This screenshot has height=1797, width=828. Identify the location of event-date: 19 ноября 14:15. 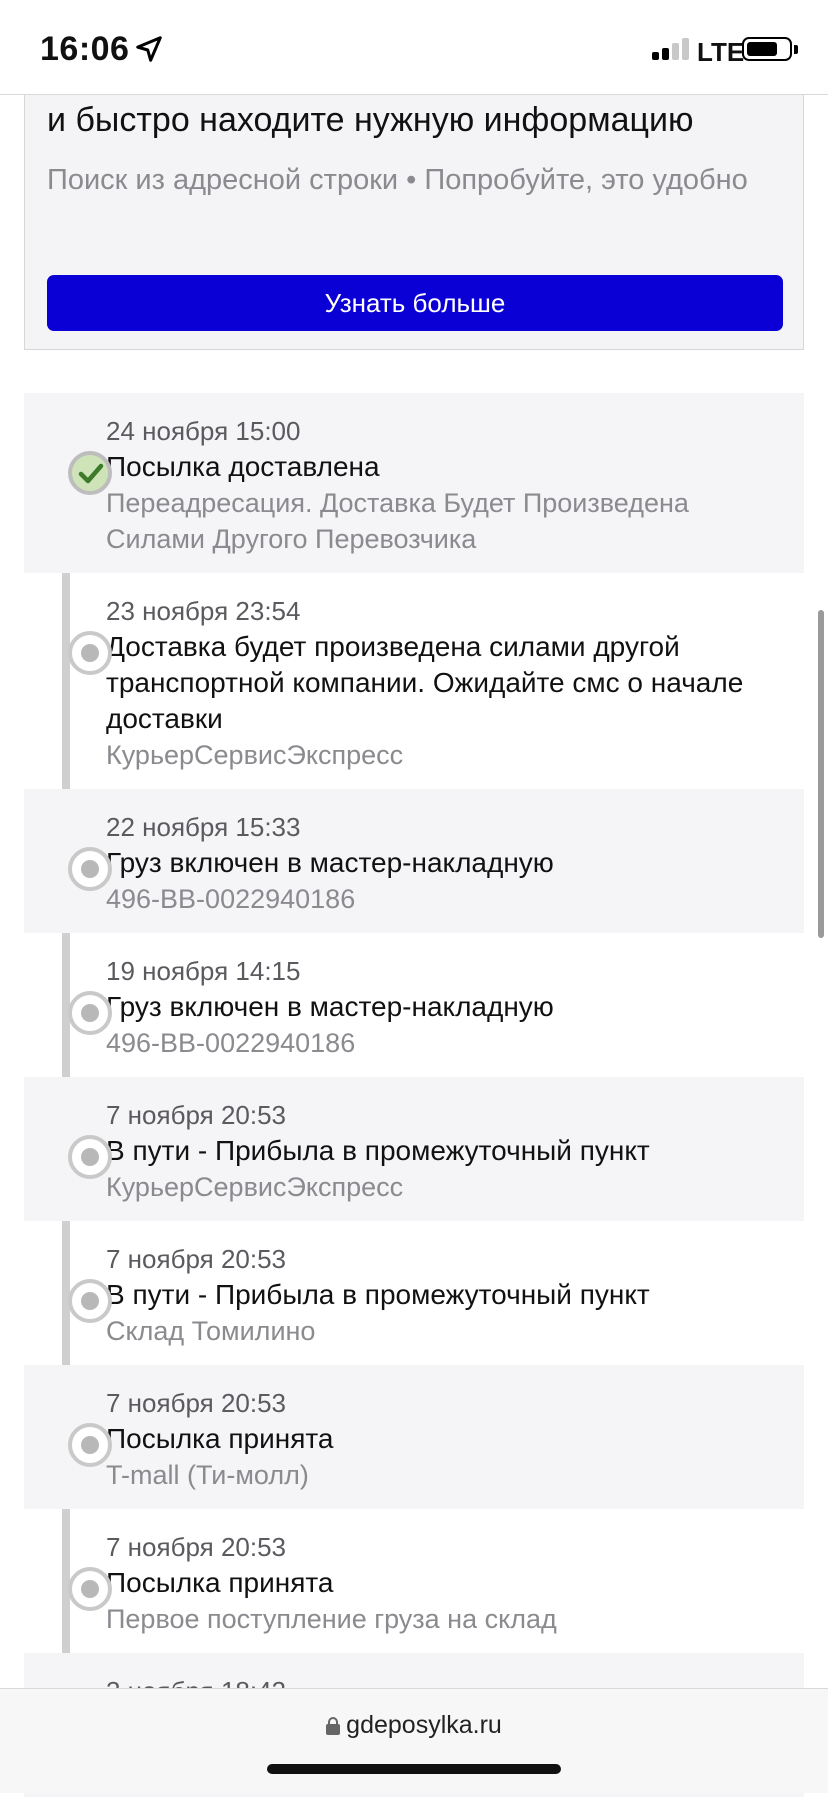
(203, 971).